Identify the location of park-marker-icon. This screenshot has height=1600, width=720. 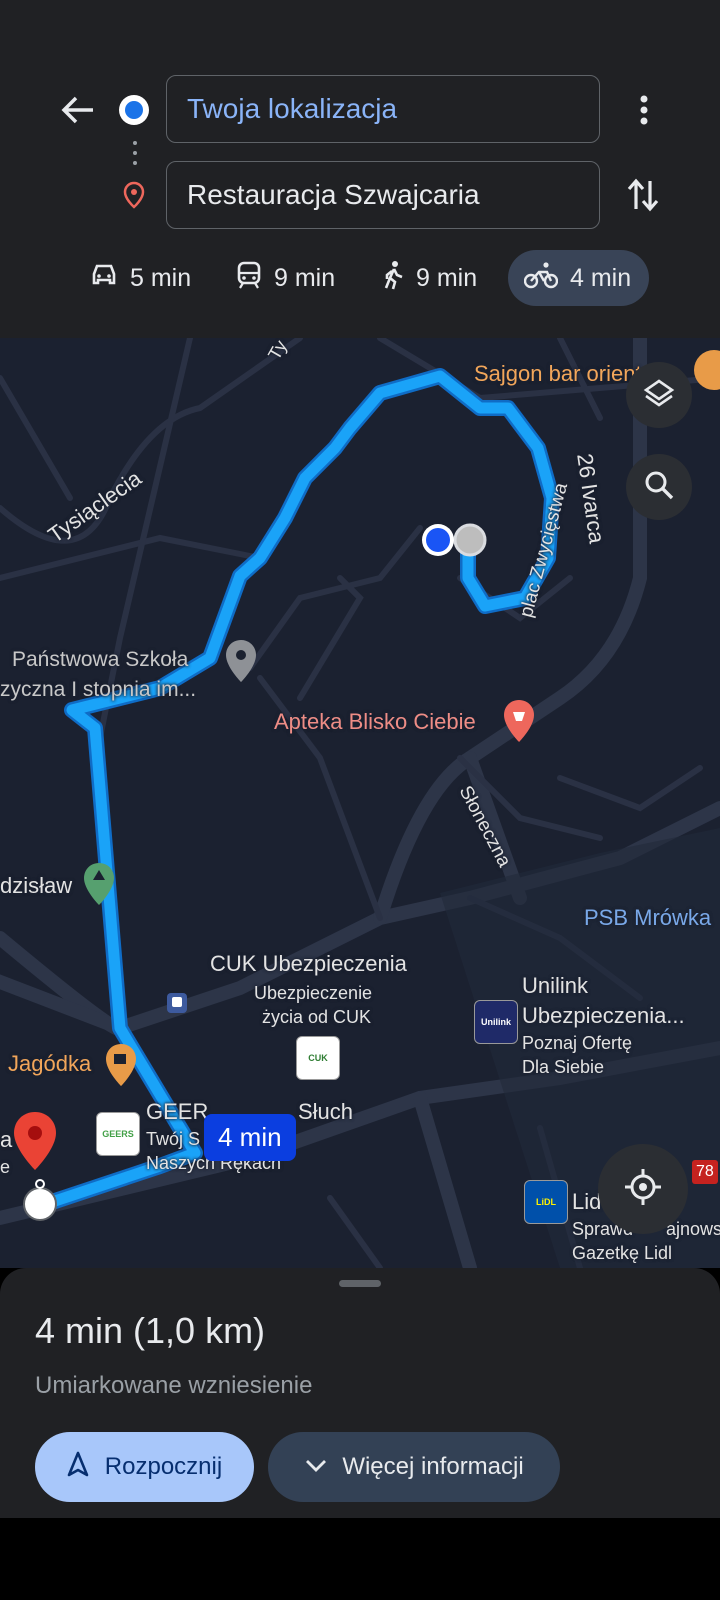
(99, 884).